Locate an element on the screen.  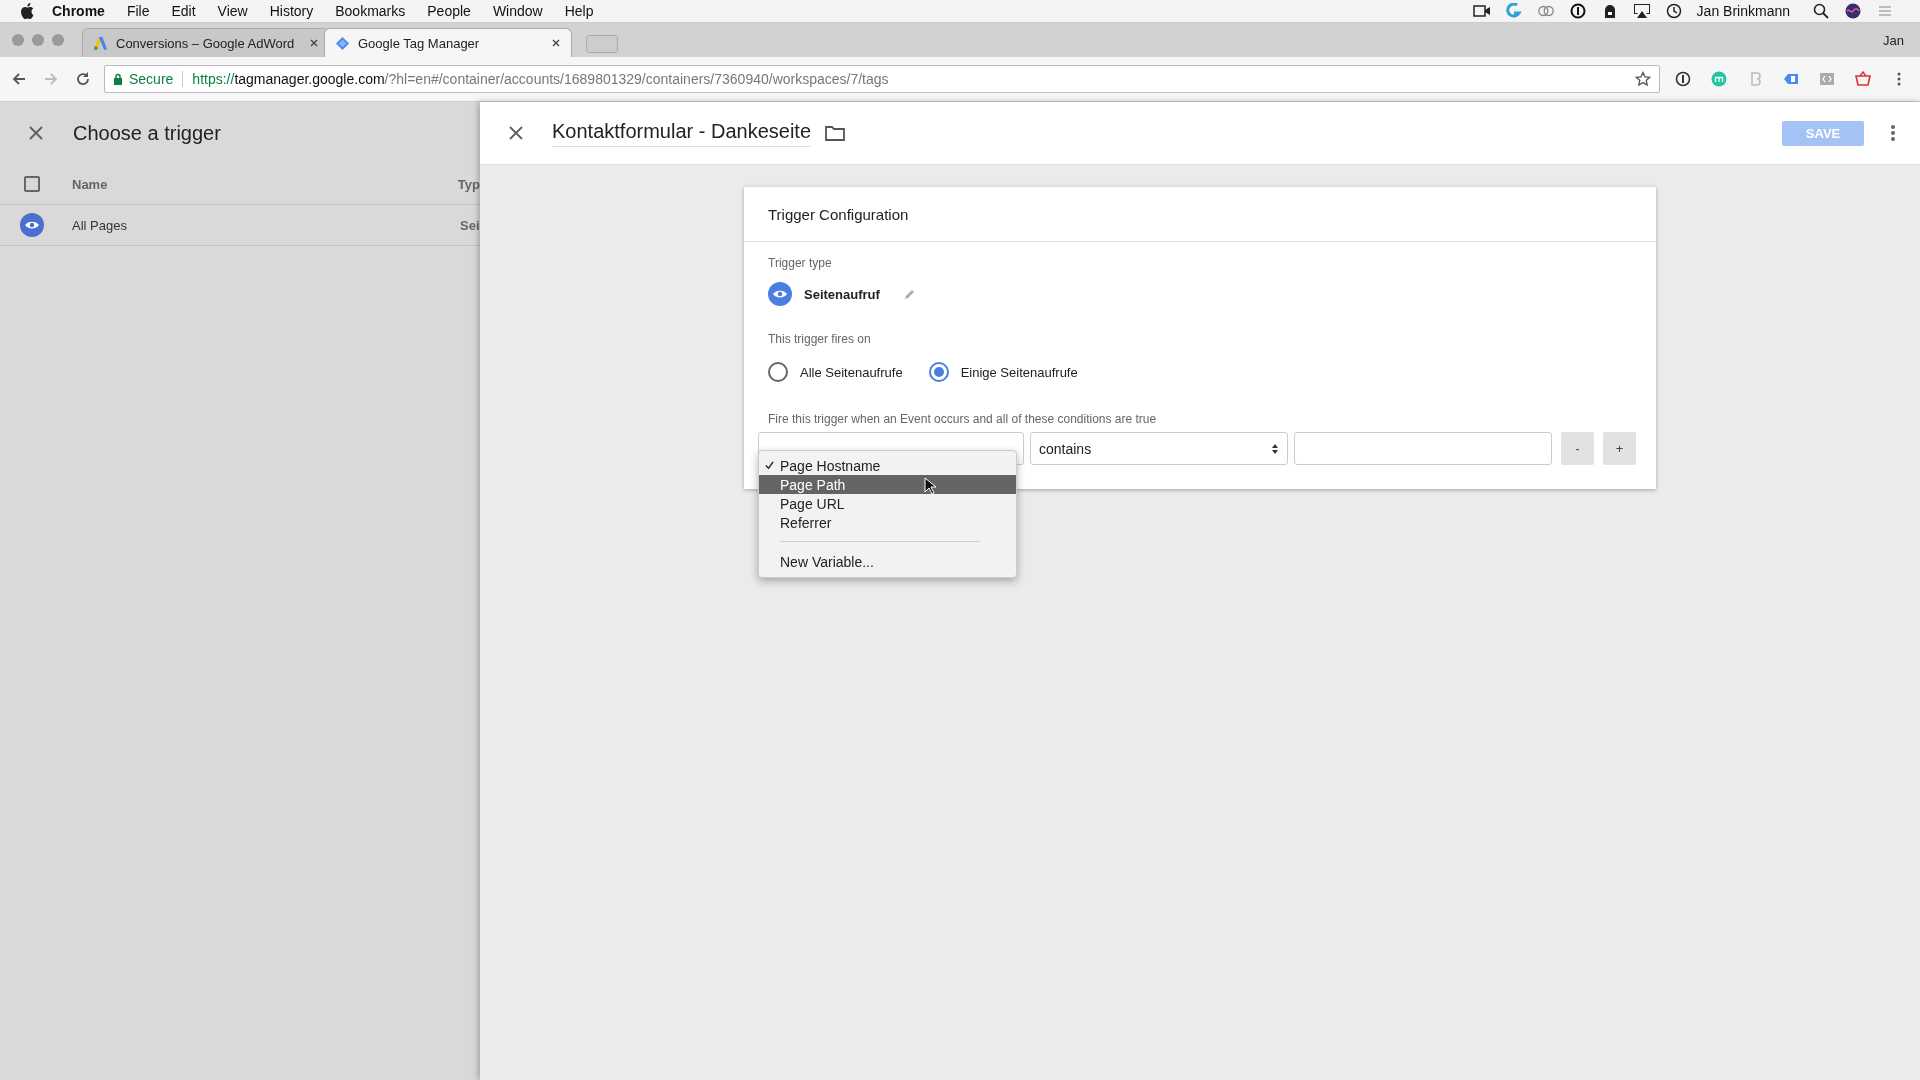
column-header: Name is located at coordinates (265, 184).